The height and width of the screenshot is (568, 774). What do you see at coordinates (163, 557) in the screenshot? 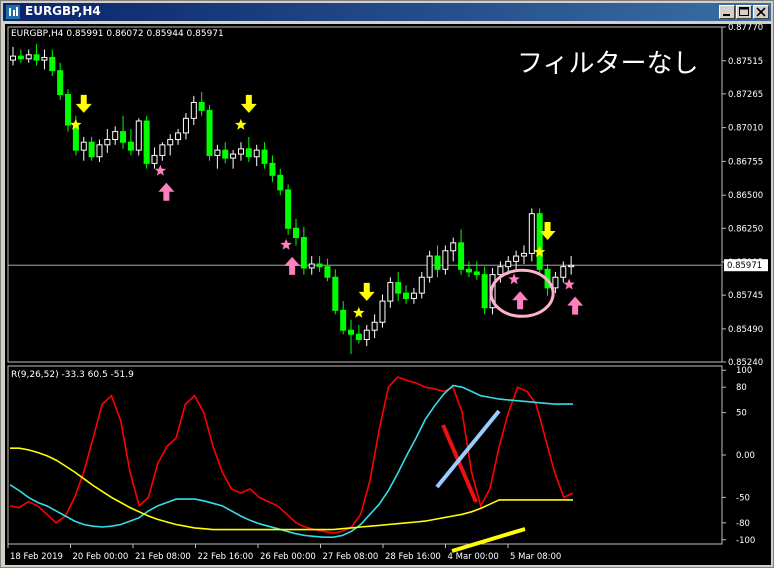
I see `time-tick-label: 21 Feb 08:00` at bounding box center [163, 557].